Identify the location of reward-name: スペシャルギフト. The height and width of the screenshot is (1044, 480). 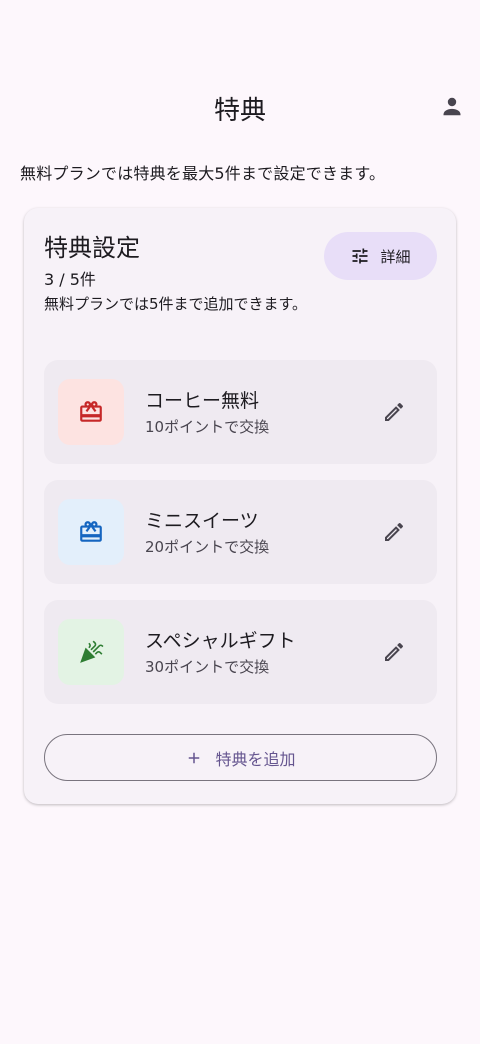
(220, 641).